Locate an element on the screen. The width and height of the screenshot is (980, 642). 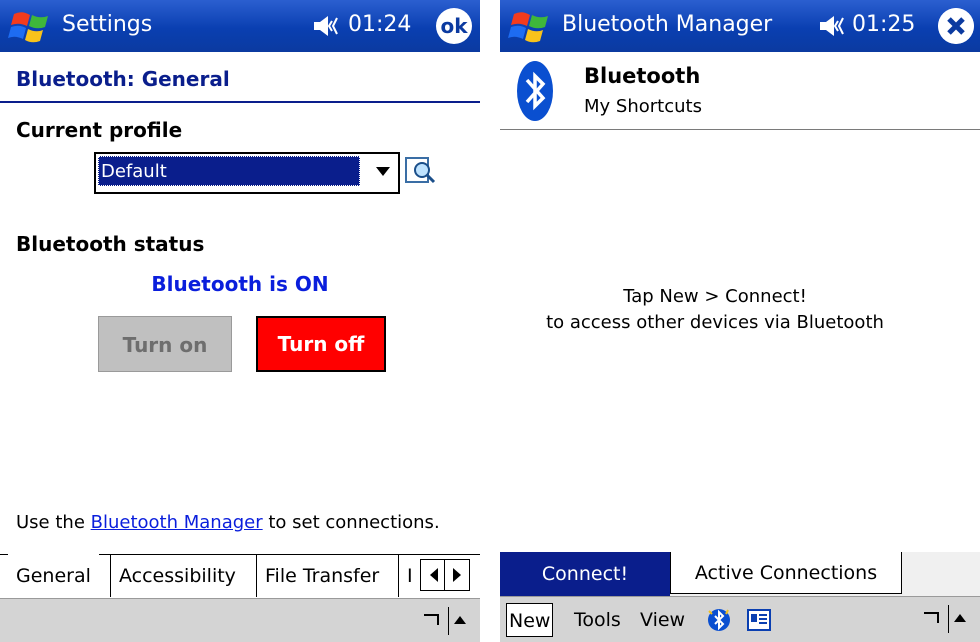
app-header: Bluetooth My Shortcuts is located at coordinates (740, 91).